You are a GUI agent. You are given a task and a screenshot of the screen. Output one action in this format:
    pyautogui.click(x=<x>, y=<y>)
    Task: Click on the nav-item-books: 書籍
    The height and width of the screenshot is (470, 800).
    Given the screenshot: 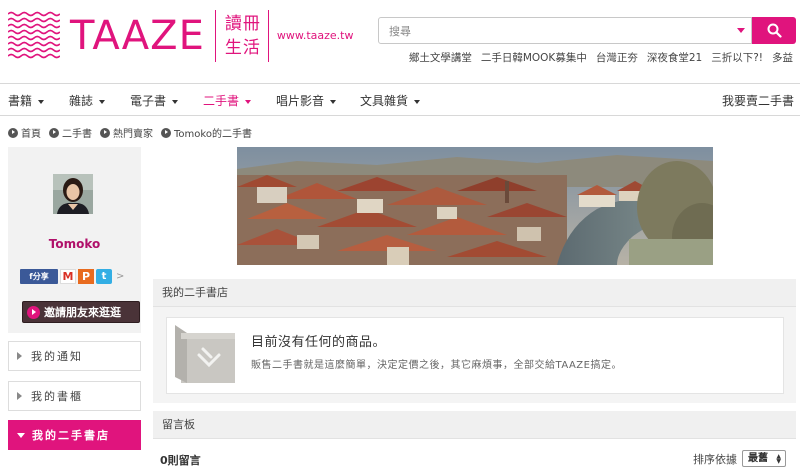 What is the action you would take?
    pyautogui.click(x=26, y=100)
    